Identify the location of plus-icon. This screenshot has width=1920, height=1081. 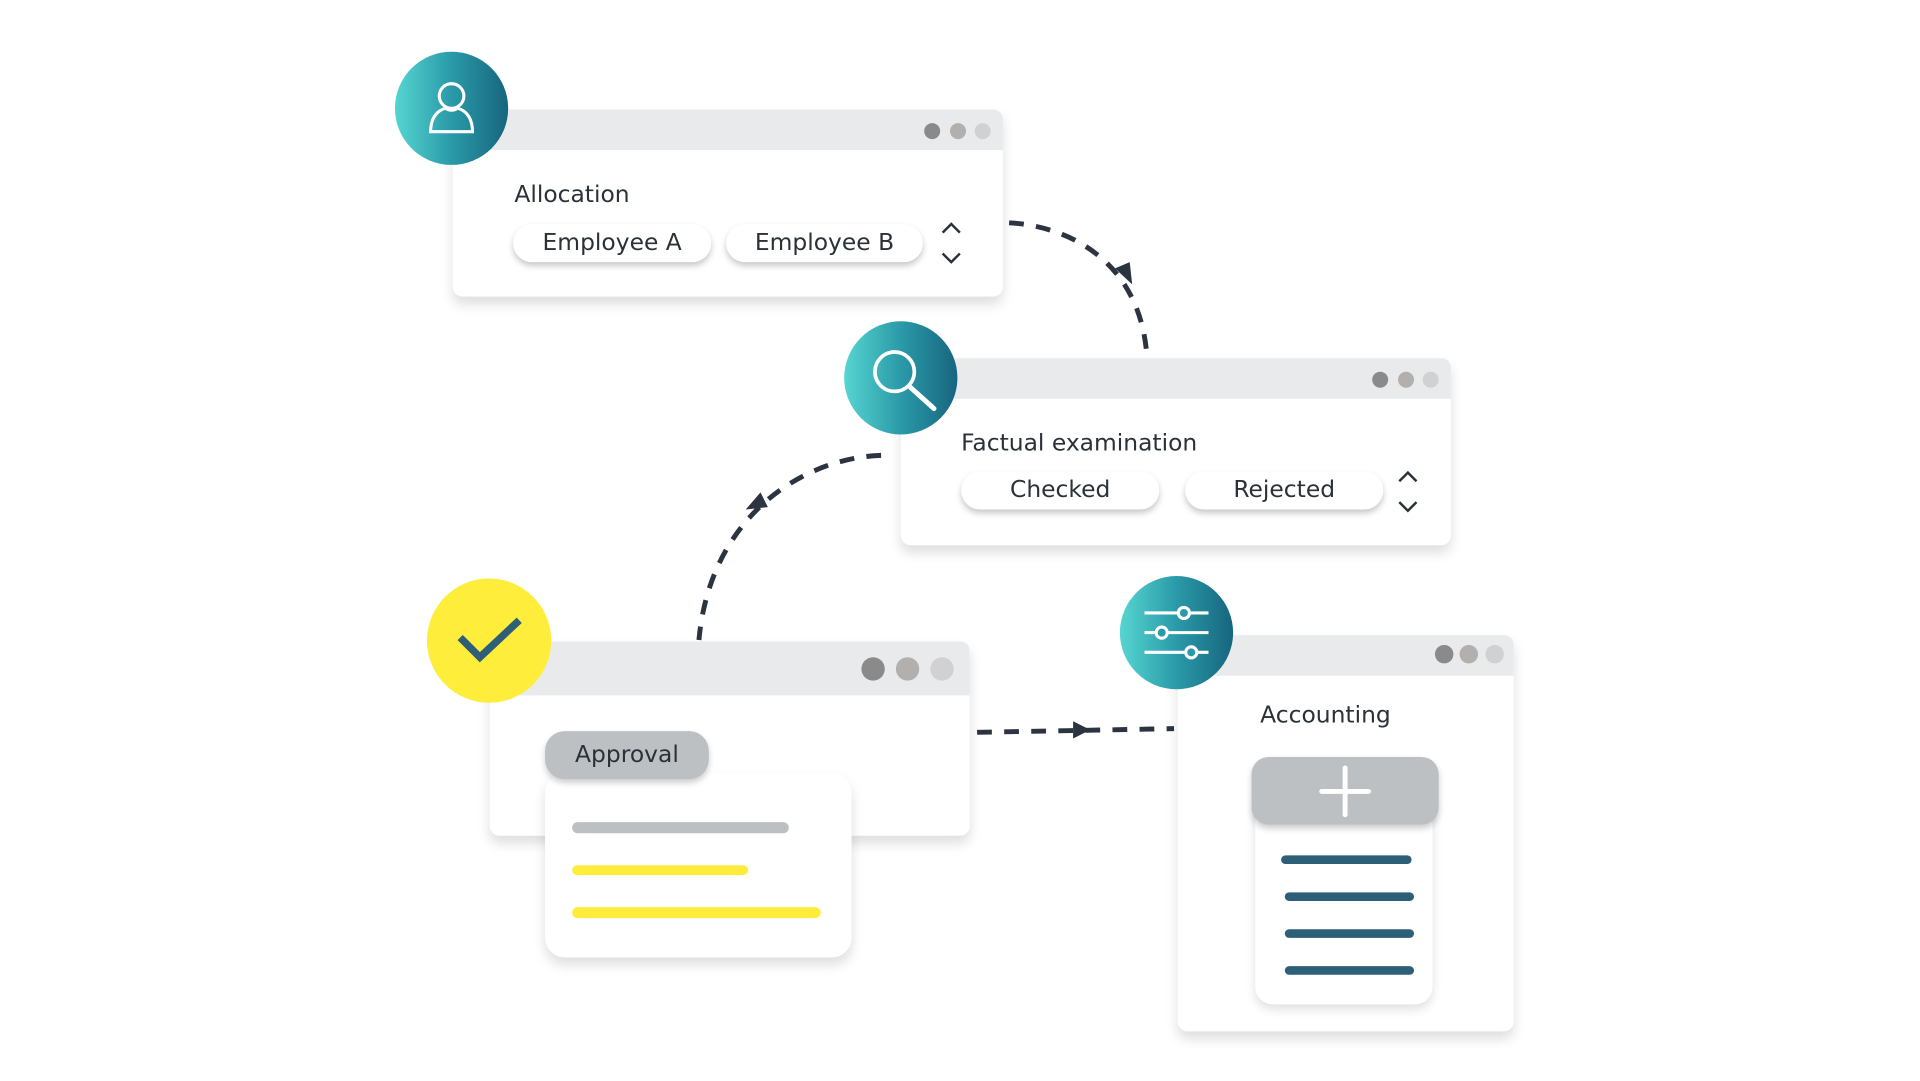
(1345, 790).